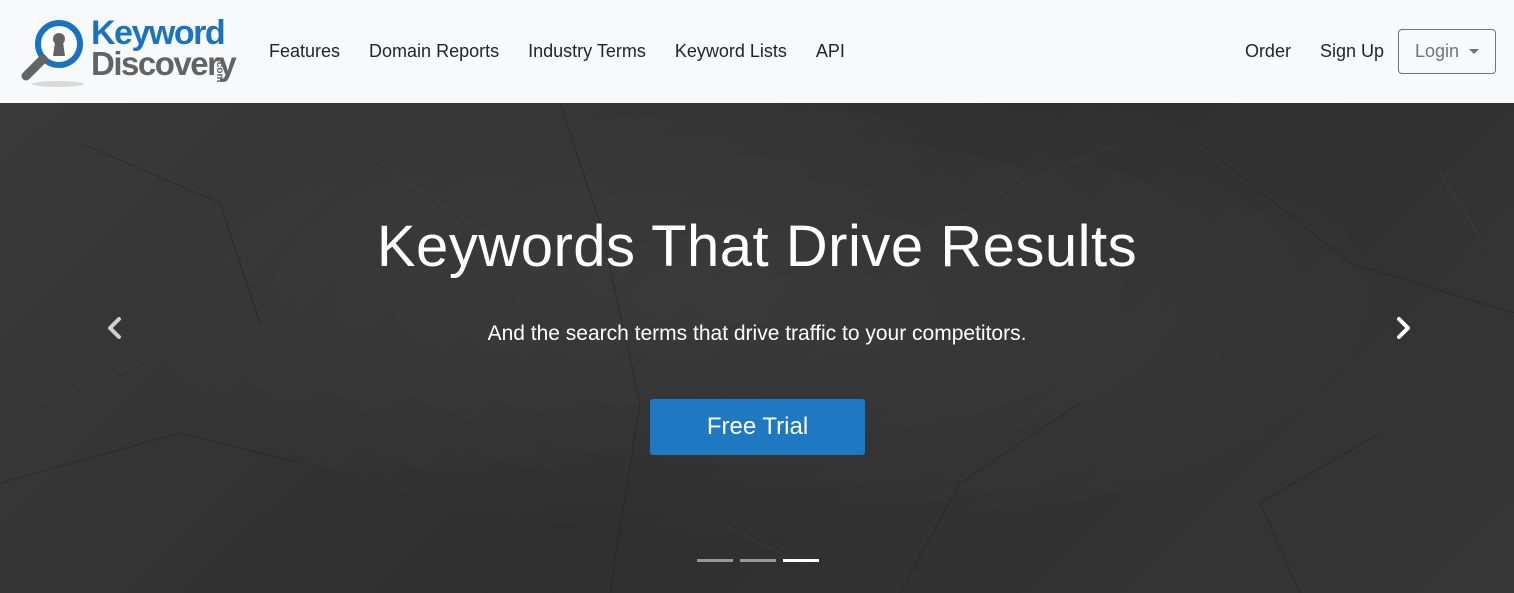  Describe the element at coordinates (587, 51) in the screenshot. I see `nav-industry-terms: Industry Terms` at that location.